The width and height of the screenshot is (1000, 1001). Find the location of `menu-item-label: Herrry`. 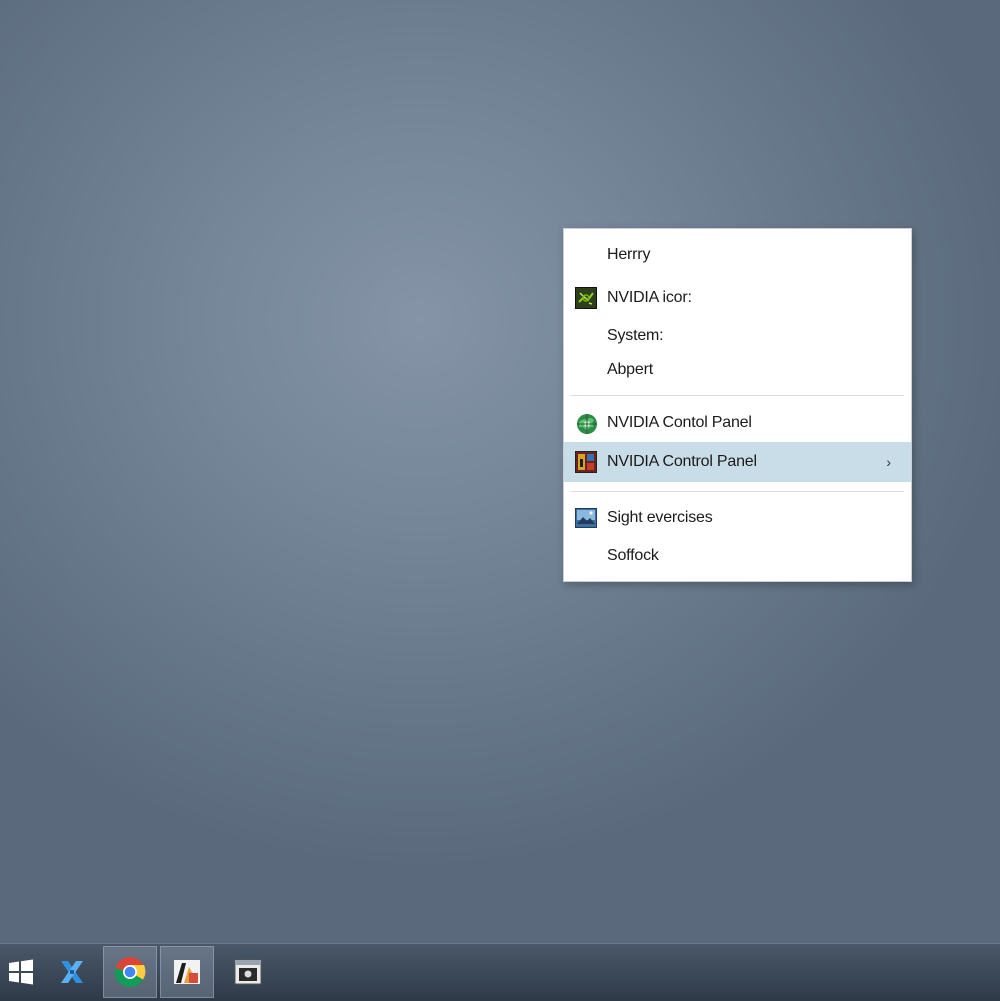

menu-item-label: Herrry is located at coordinates (629, 254).